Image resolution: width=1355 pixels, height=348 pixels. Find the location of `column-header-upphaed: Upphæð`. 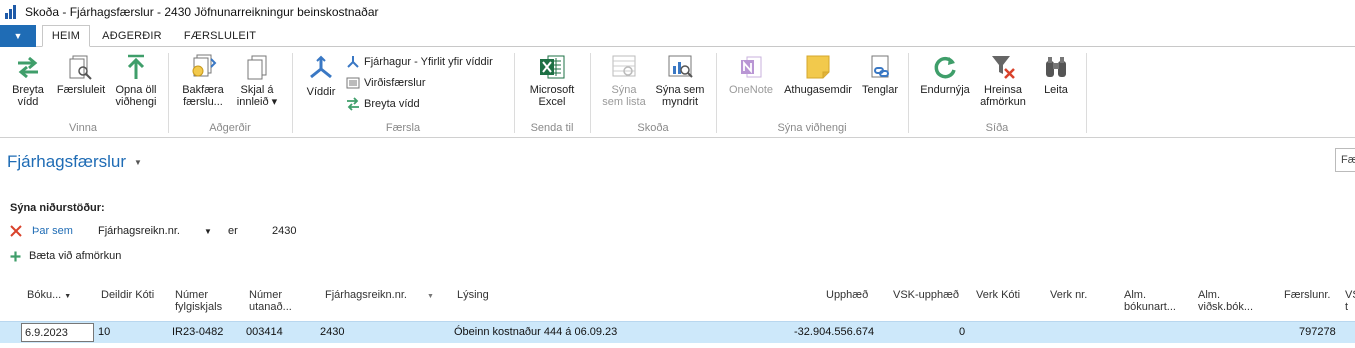

column-header-upphaed: Upphæð is located at coordinates (847, 295).